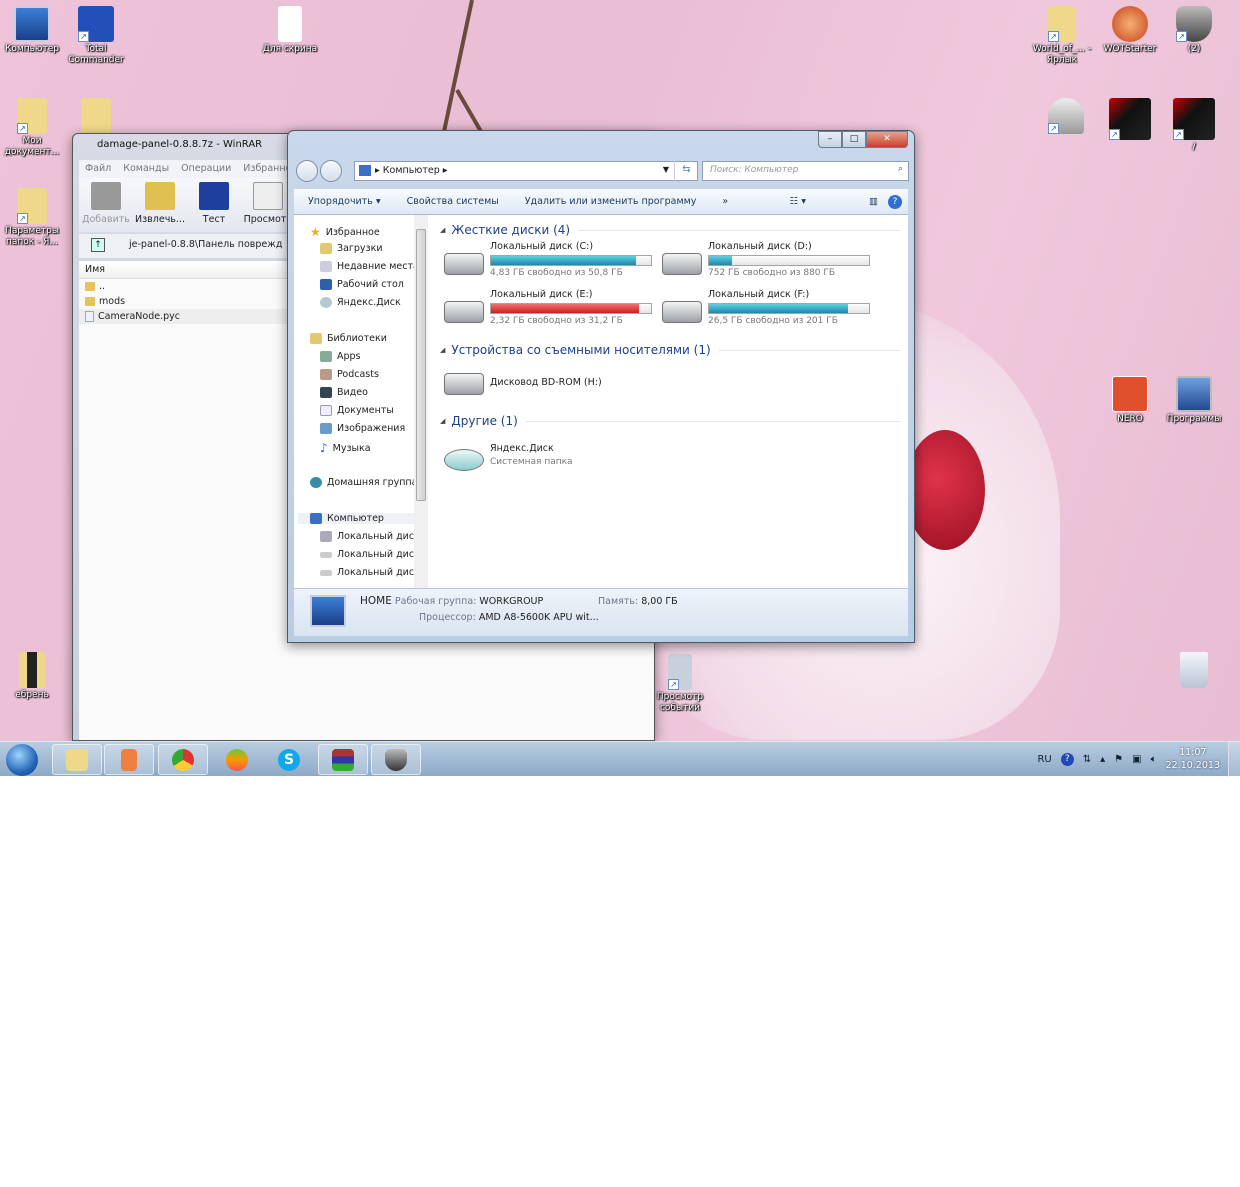  I want to click on start-button, so click(22, 760).